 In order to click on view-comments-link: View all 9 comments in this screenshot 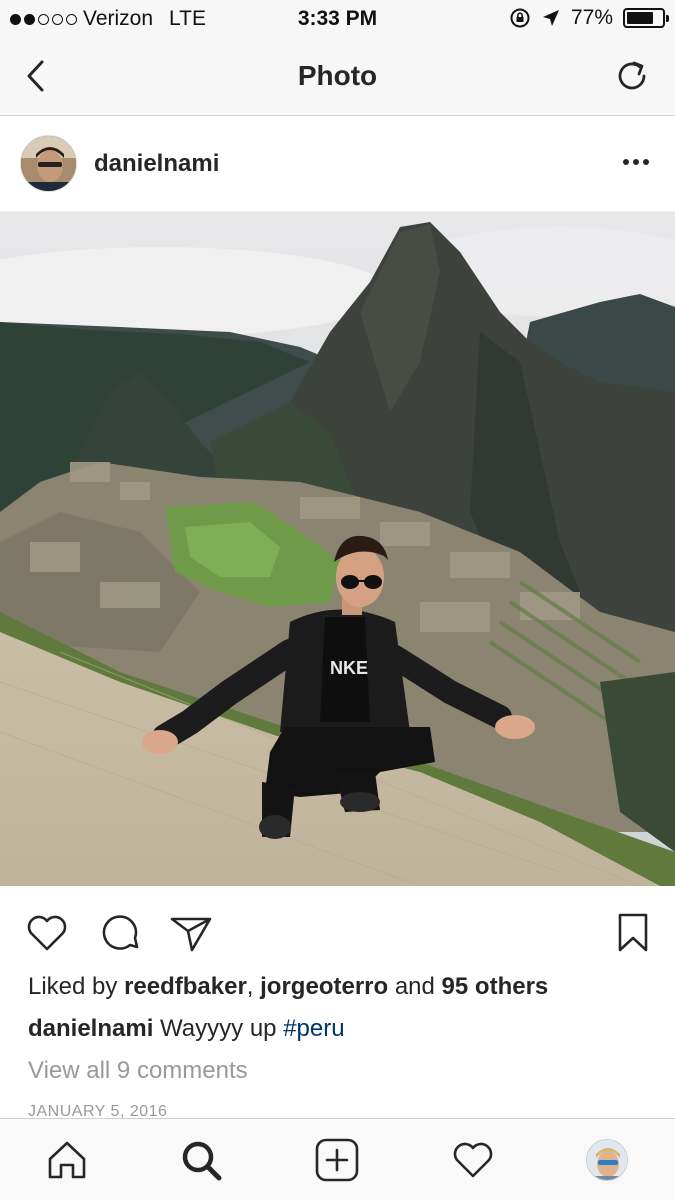, I will do `click(138, 1071)`.